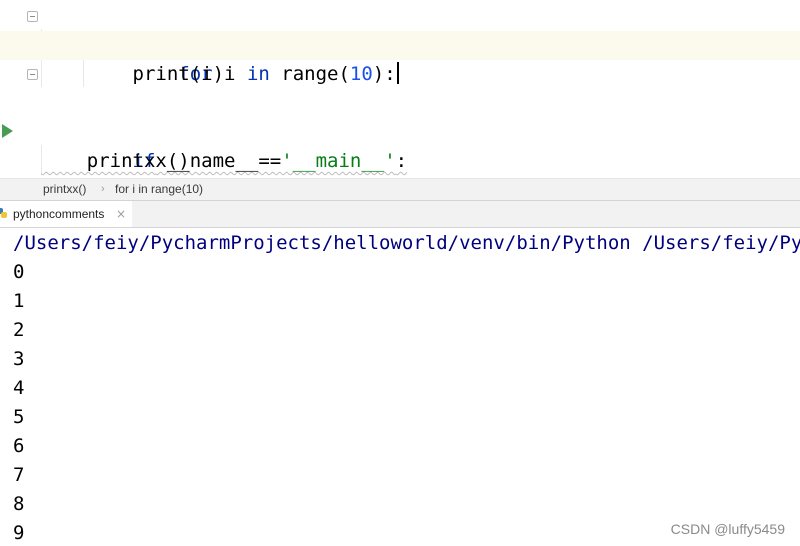 This screenshot has height=546, width=800. I want to click on code-line: print(i), so click(400, 74).